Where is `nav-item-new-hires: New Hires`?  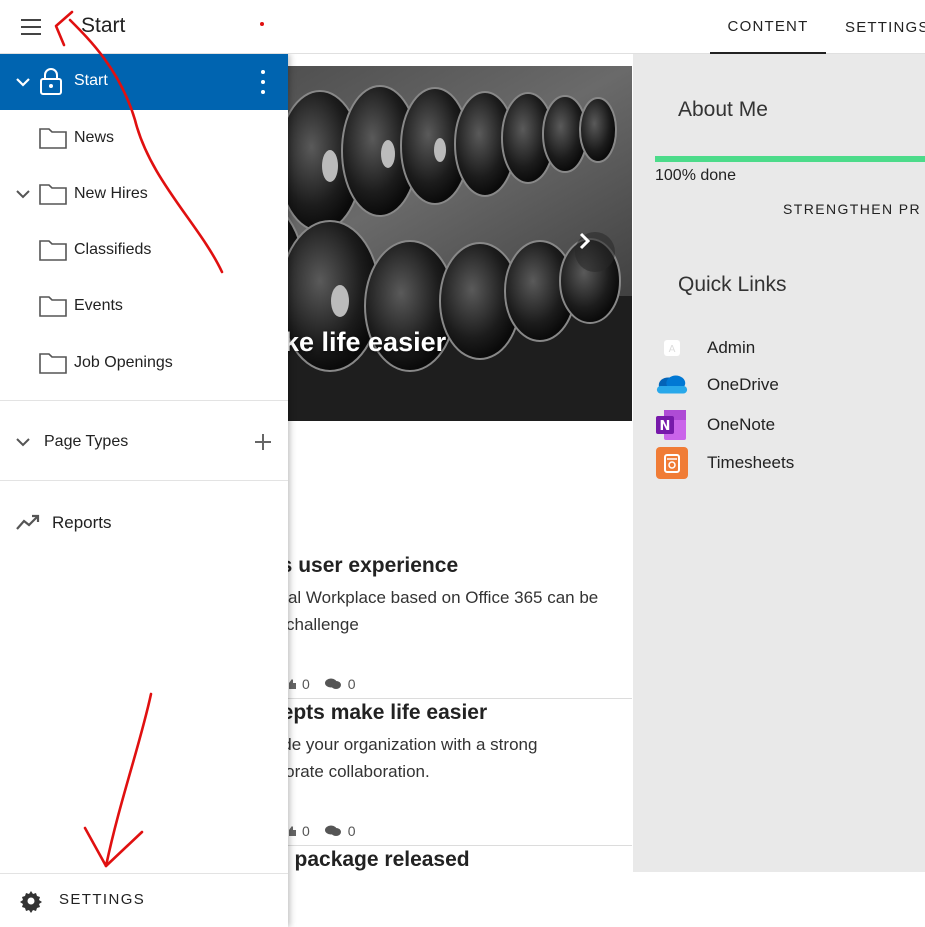
nav-item-new-hires: New Hires is located at coordinates (144, 194).